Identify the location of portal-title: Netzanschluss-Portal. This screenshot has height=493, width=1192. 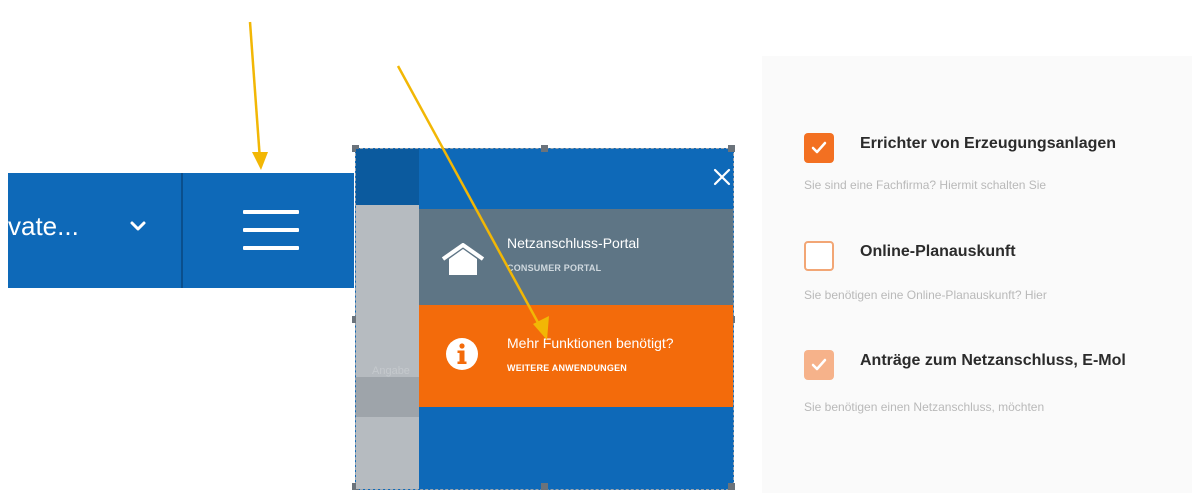
(573, 243).